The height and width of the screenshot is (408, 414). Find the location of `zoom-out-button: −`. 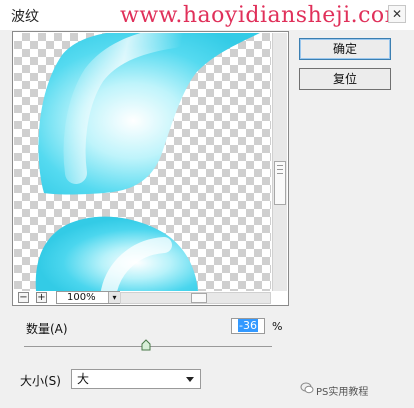

zoom-out-button: − is located at coordinates (23, 297).